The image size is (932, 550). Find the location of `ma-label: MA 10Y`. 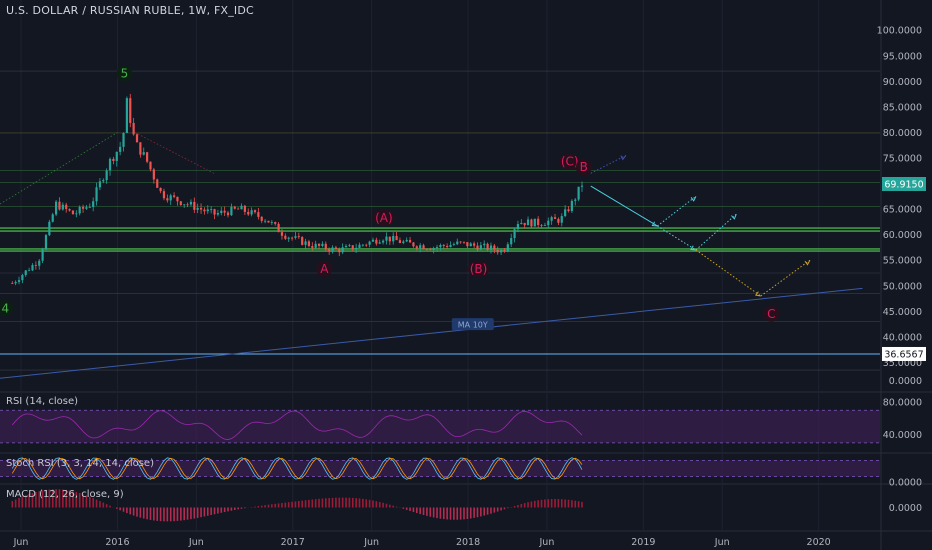

ma-label: MA 10Y is located at coordinates (473, 325).